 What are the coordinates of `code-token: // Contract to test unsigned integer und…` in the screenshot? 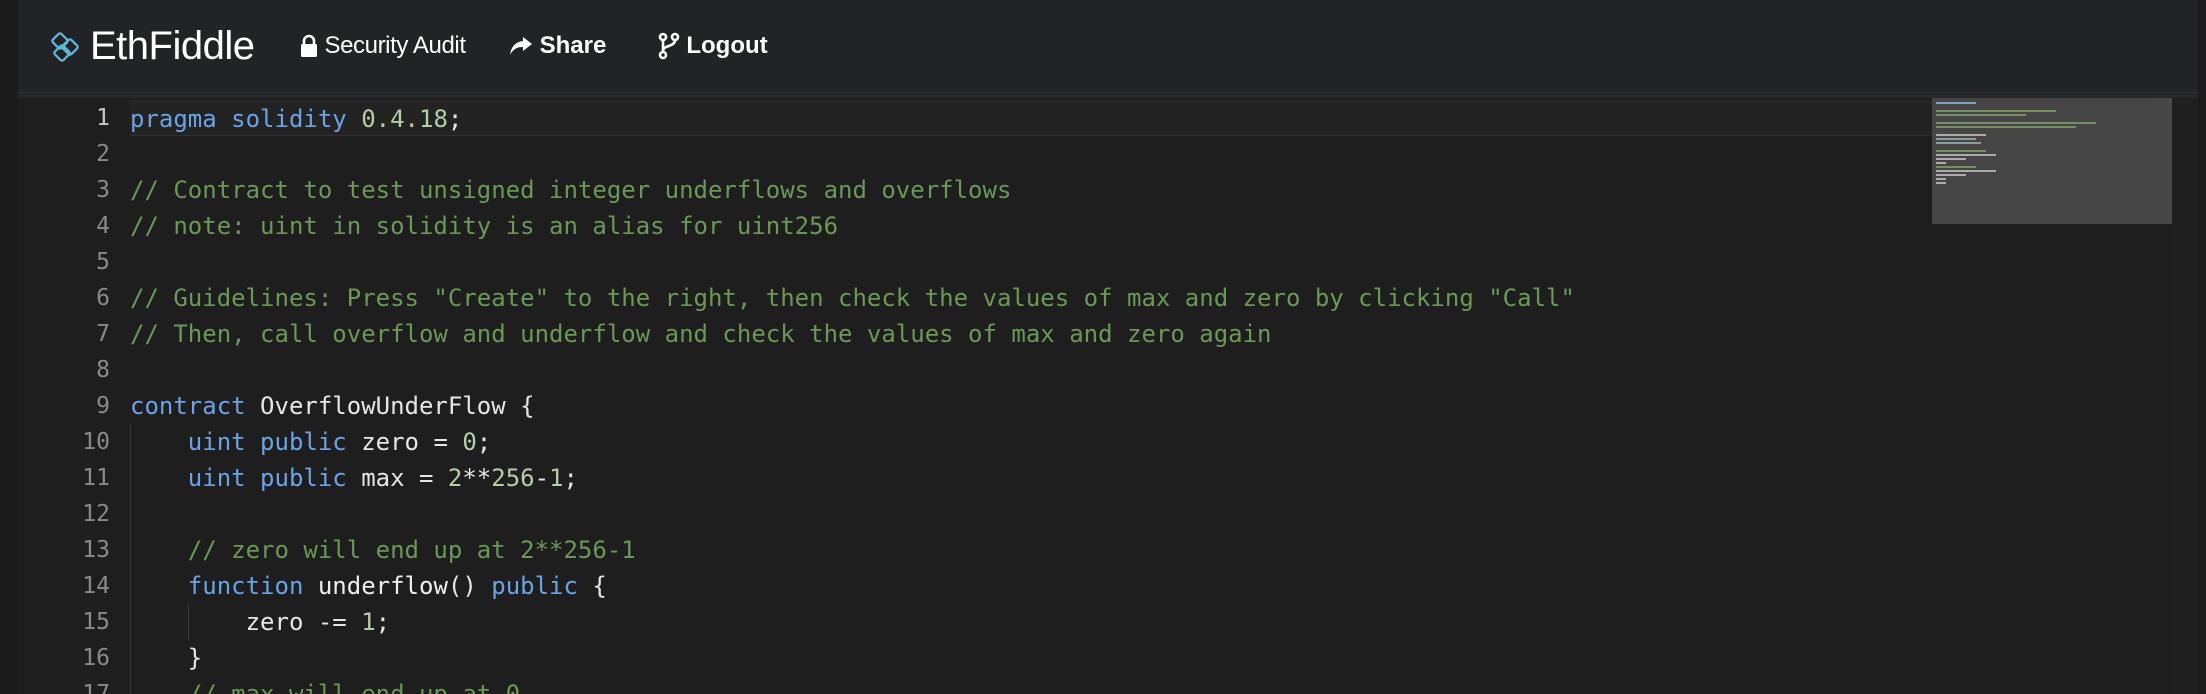 It's located at (571, 190).